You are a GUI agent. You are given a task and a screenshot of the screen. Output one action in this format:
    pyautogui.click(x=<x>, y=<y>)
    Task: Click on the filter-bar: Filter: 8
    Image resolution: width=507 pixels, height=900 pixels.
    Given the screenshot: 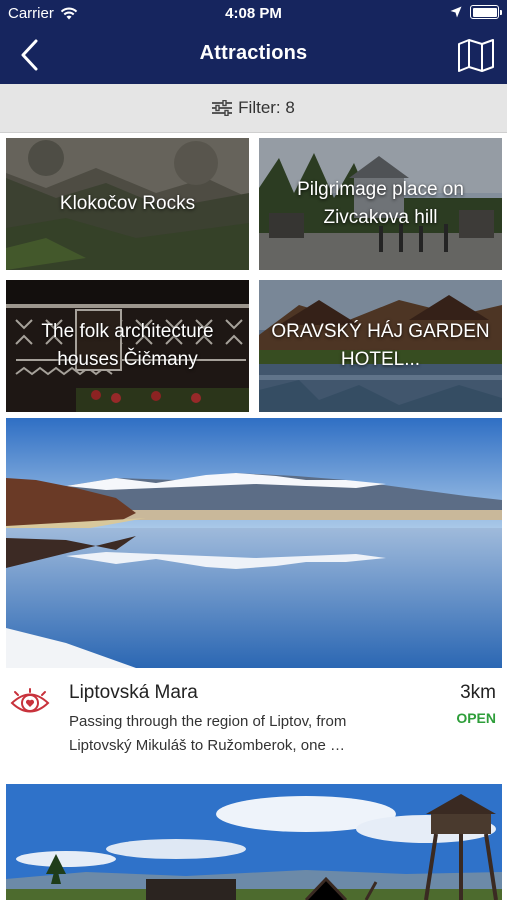 What is the action you would take?
    pyautogui.click(x=253, y=108)
    